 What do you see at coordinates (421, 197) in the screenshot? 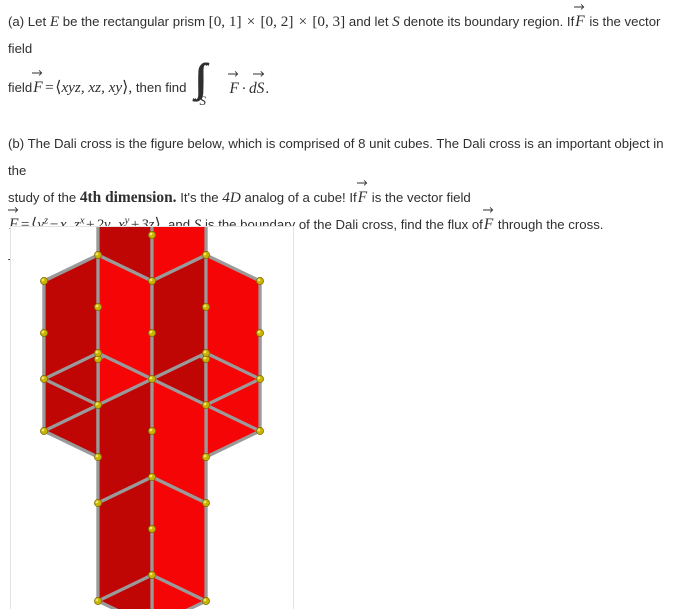
I see `part-b-text-2-end: is the vector field` at bounding box center [421, 197].